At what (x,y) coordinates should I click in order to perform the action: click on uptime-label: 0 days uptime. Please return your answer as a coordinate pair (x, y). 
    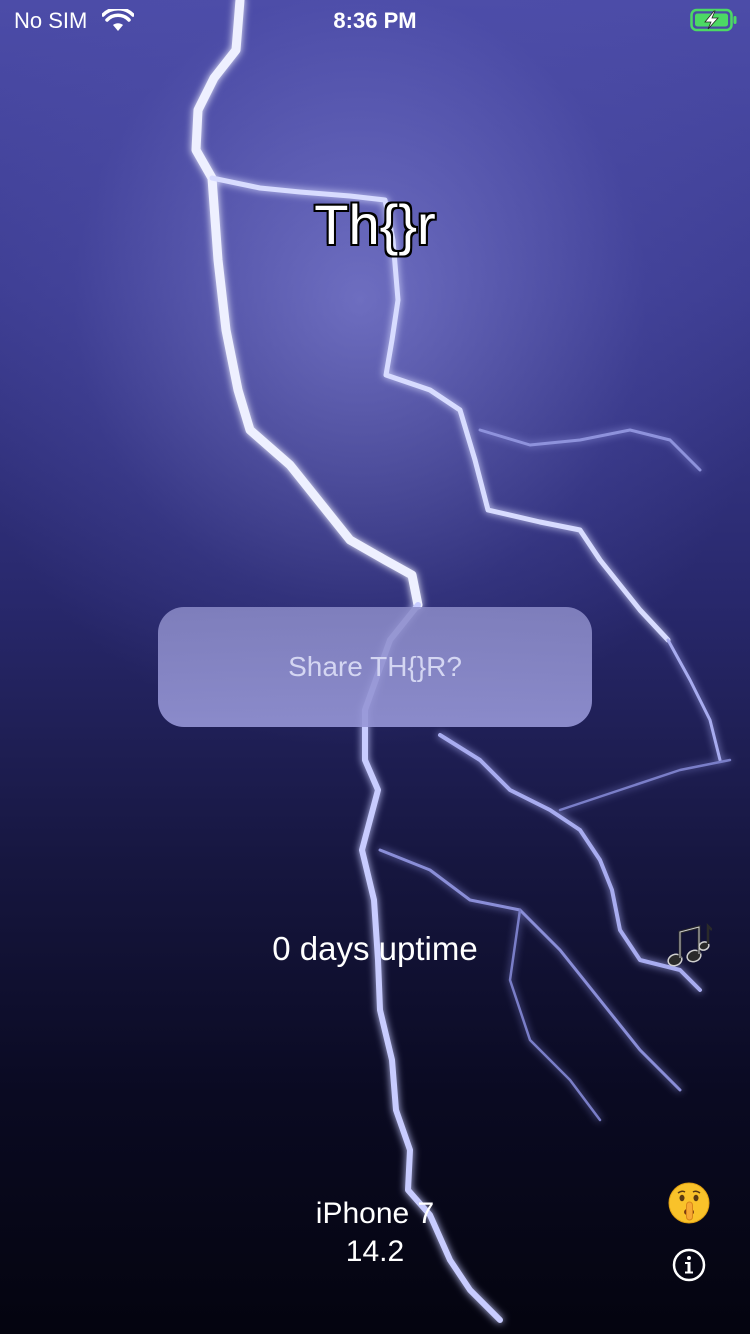
    Looking at the image, I should click on (375, 948).